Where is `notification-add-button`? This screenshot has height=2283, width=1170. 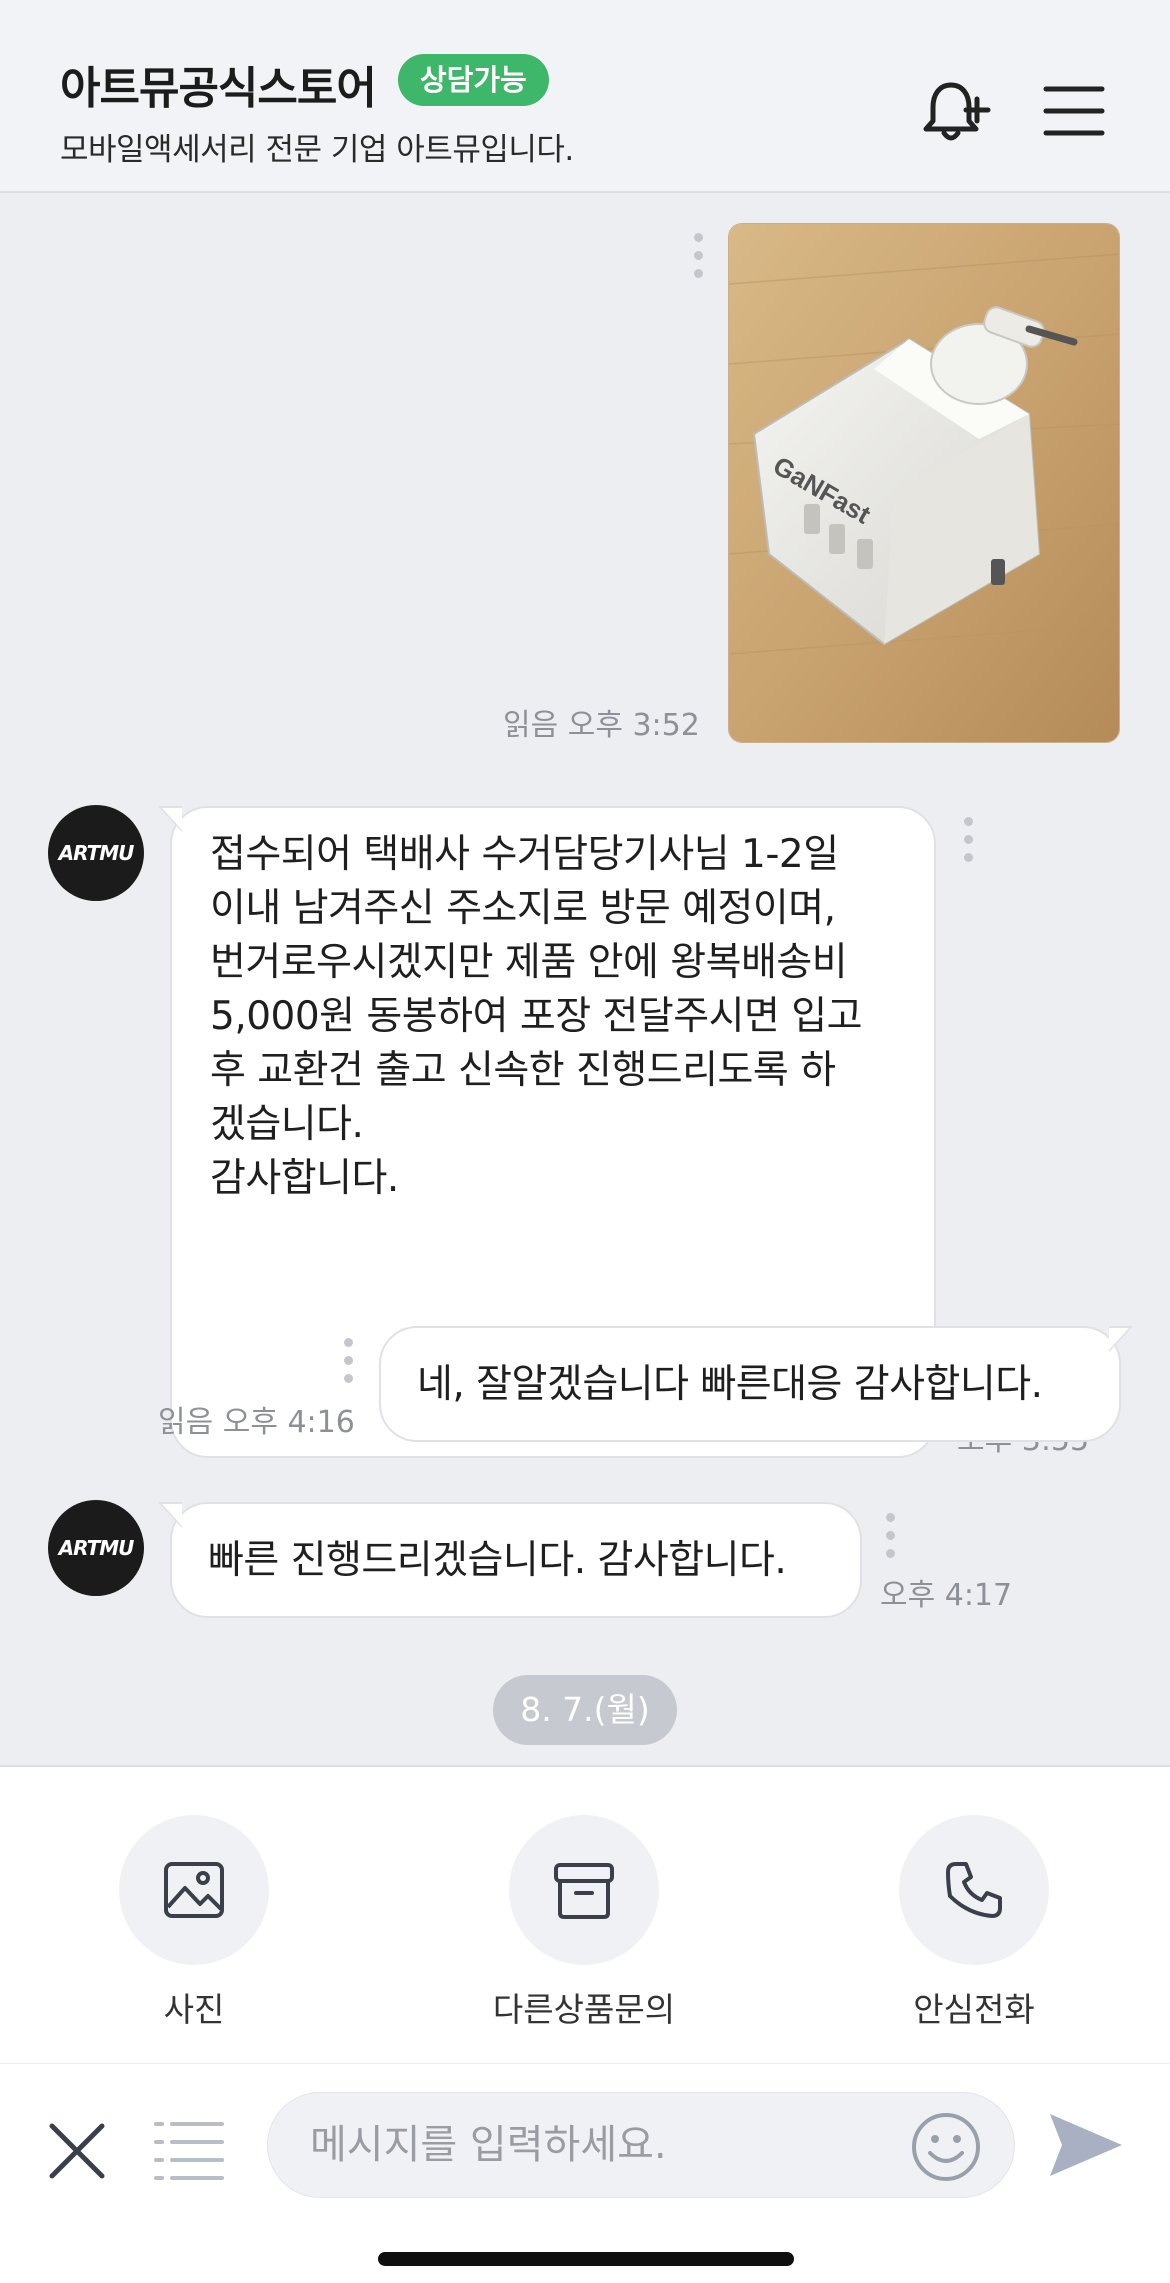 notification-add-button is located at coordinates (955, 111).